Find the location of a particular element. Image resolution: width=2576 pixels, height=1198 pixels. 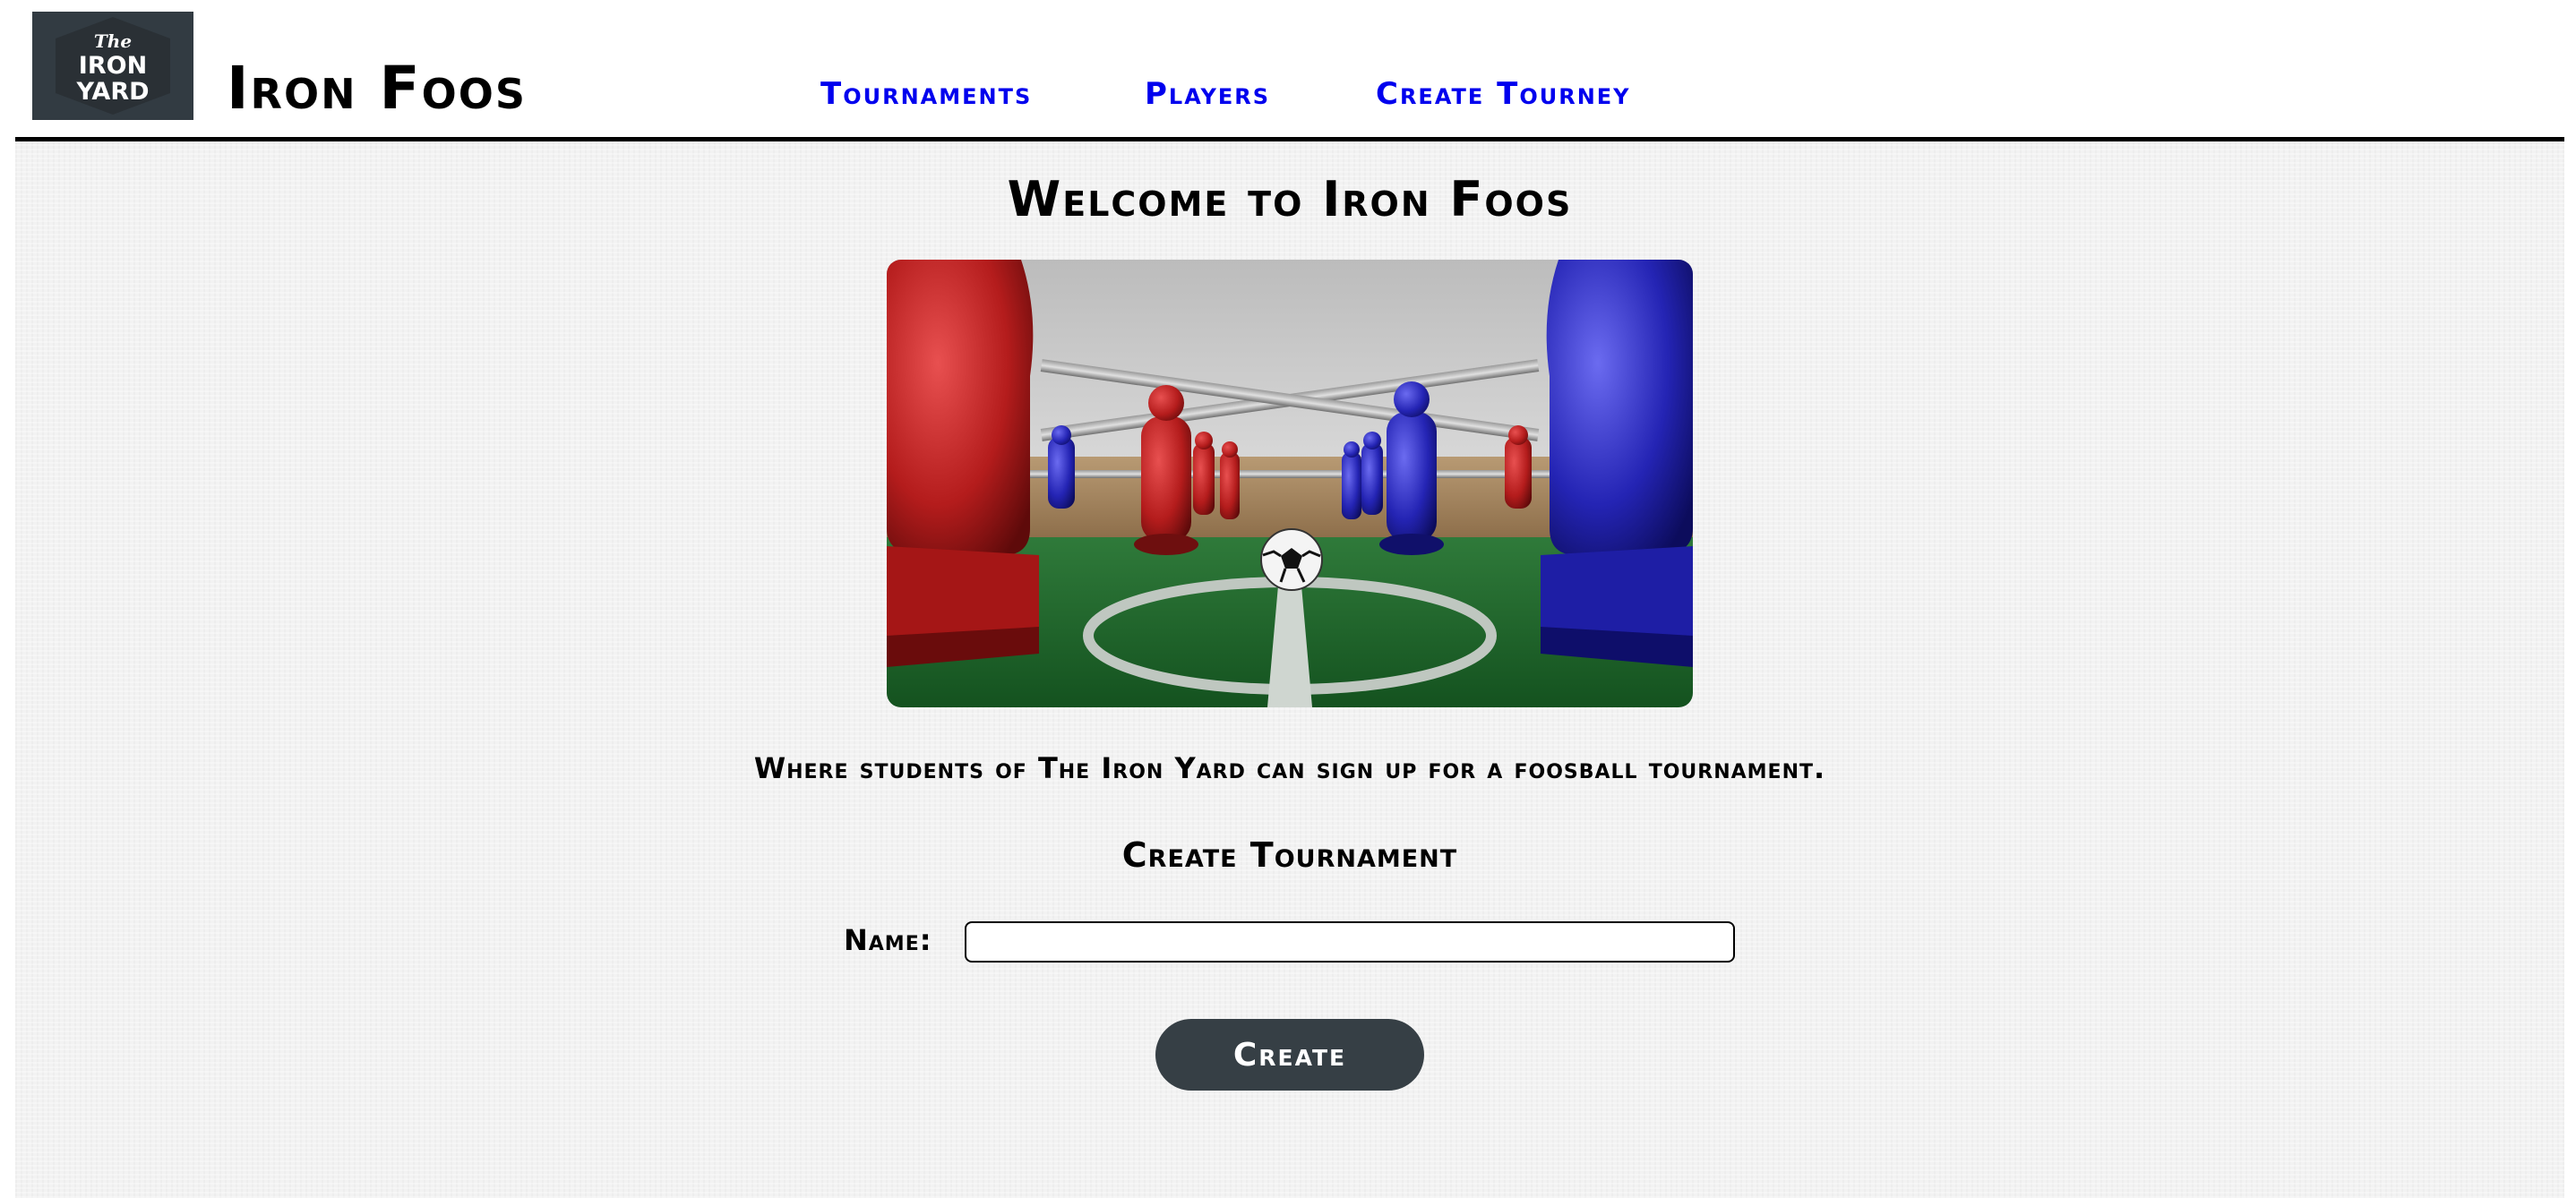

hexagon-logo-icon: The IRON YARD is located at coordinates (113, 66).